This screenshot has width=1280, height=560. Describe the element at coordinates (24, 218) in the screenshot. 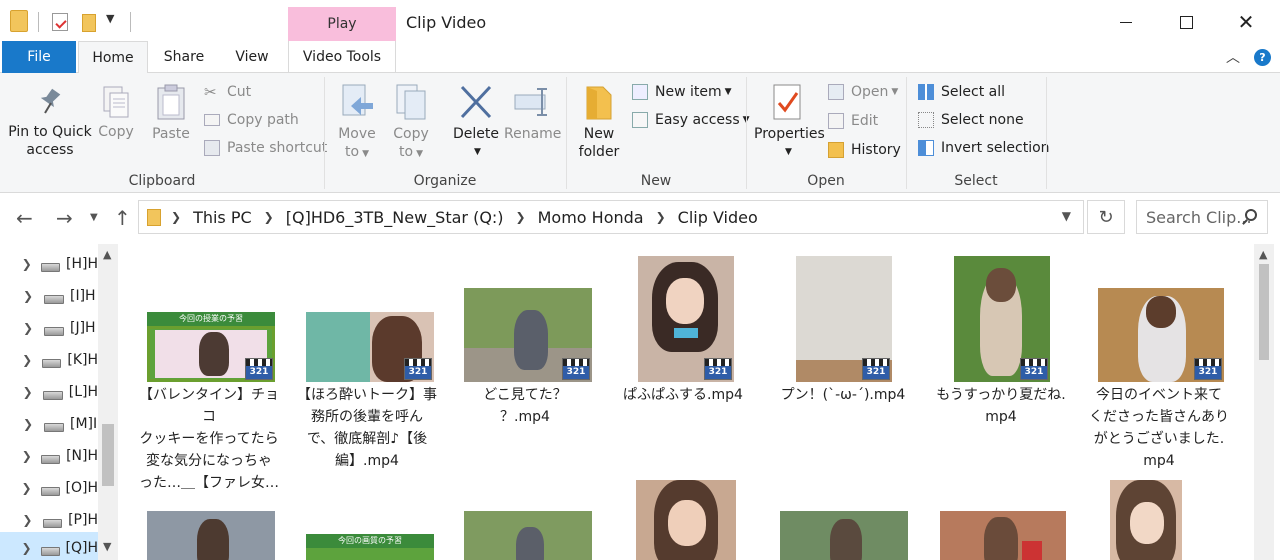

I see `back-arrow-icon: ←` at that location.